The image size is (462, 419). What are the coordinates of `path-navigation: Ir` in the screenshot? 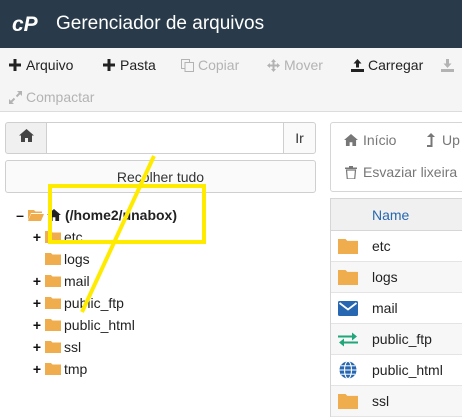 It's located at (160, 138).